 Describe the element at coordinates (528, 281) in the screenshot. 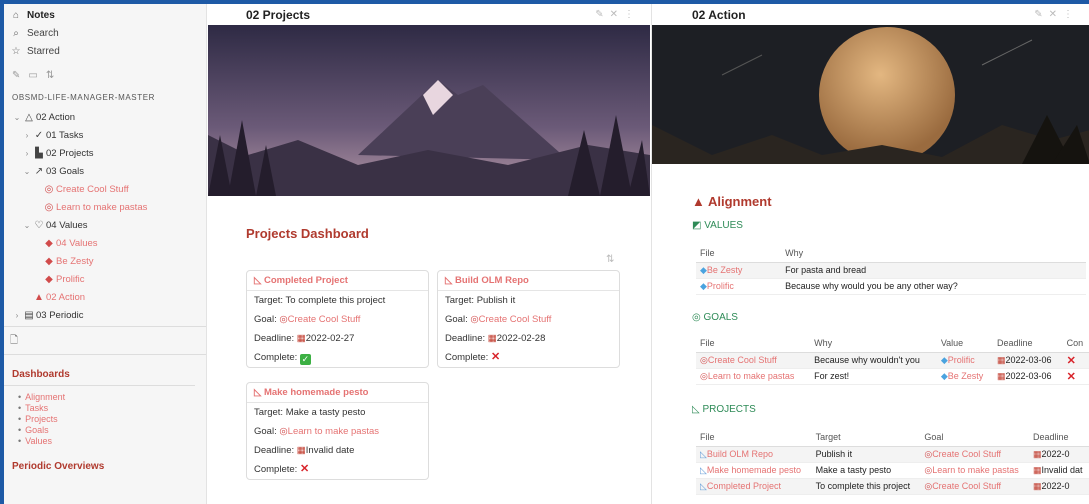

I see `project-card-title: ◺ Build OLM Repo` at that location.